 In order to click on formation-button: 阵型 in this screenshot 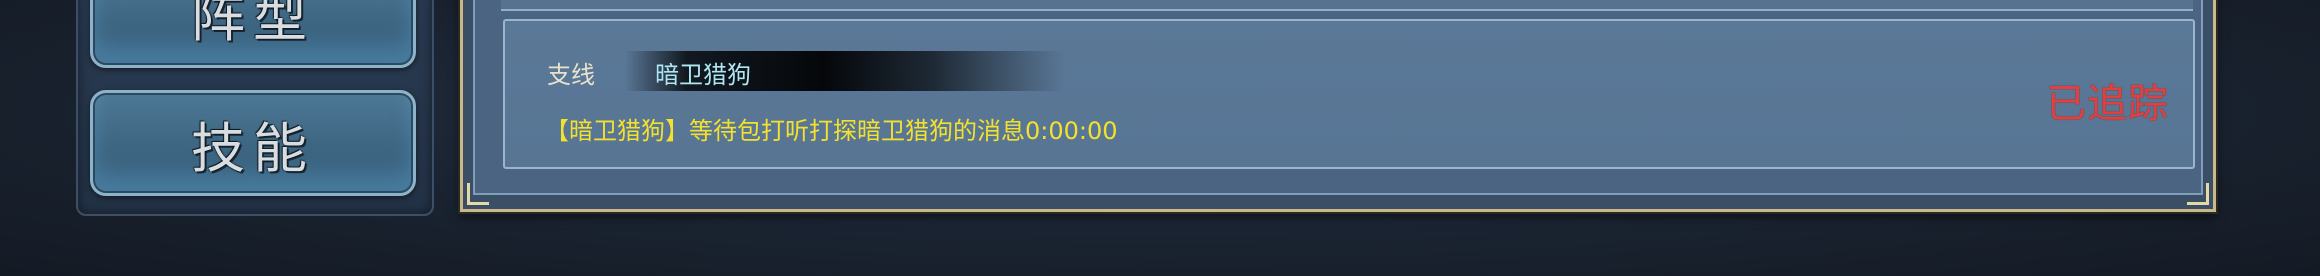, I will do `click(253, 34)`.